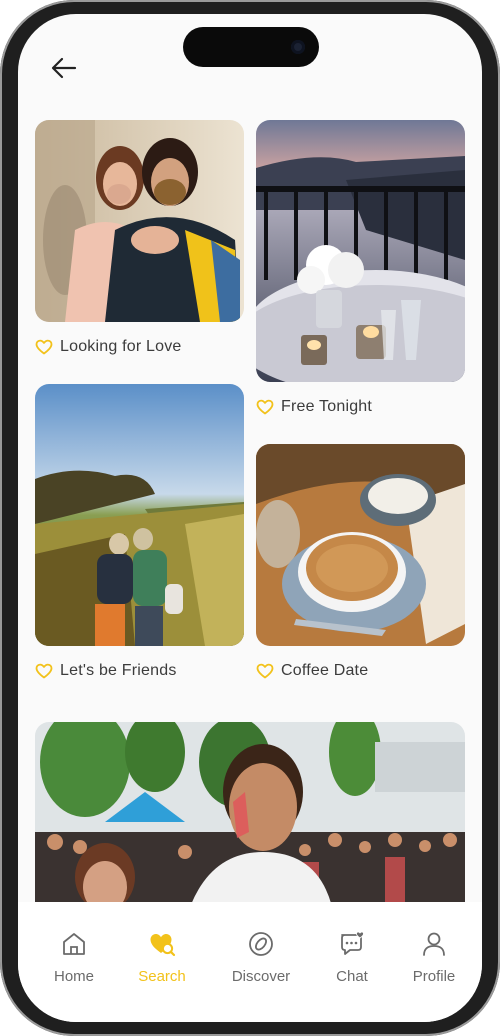  Describe the element at coordinates (352, 965) in the screenshot. I see `tab-chat: Chat` at that location.